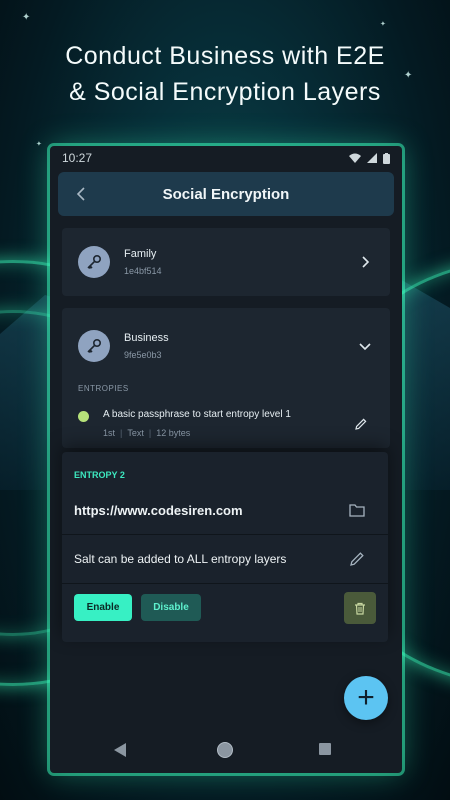  I want to click on trash-icon, so click(360, 608).